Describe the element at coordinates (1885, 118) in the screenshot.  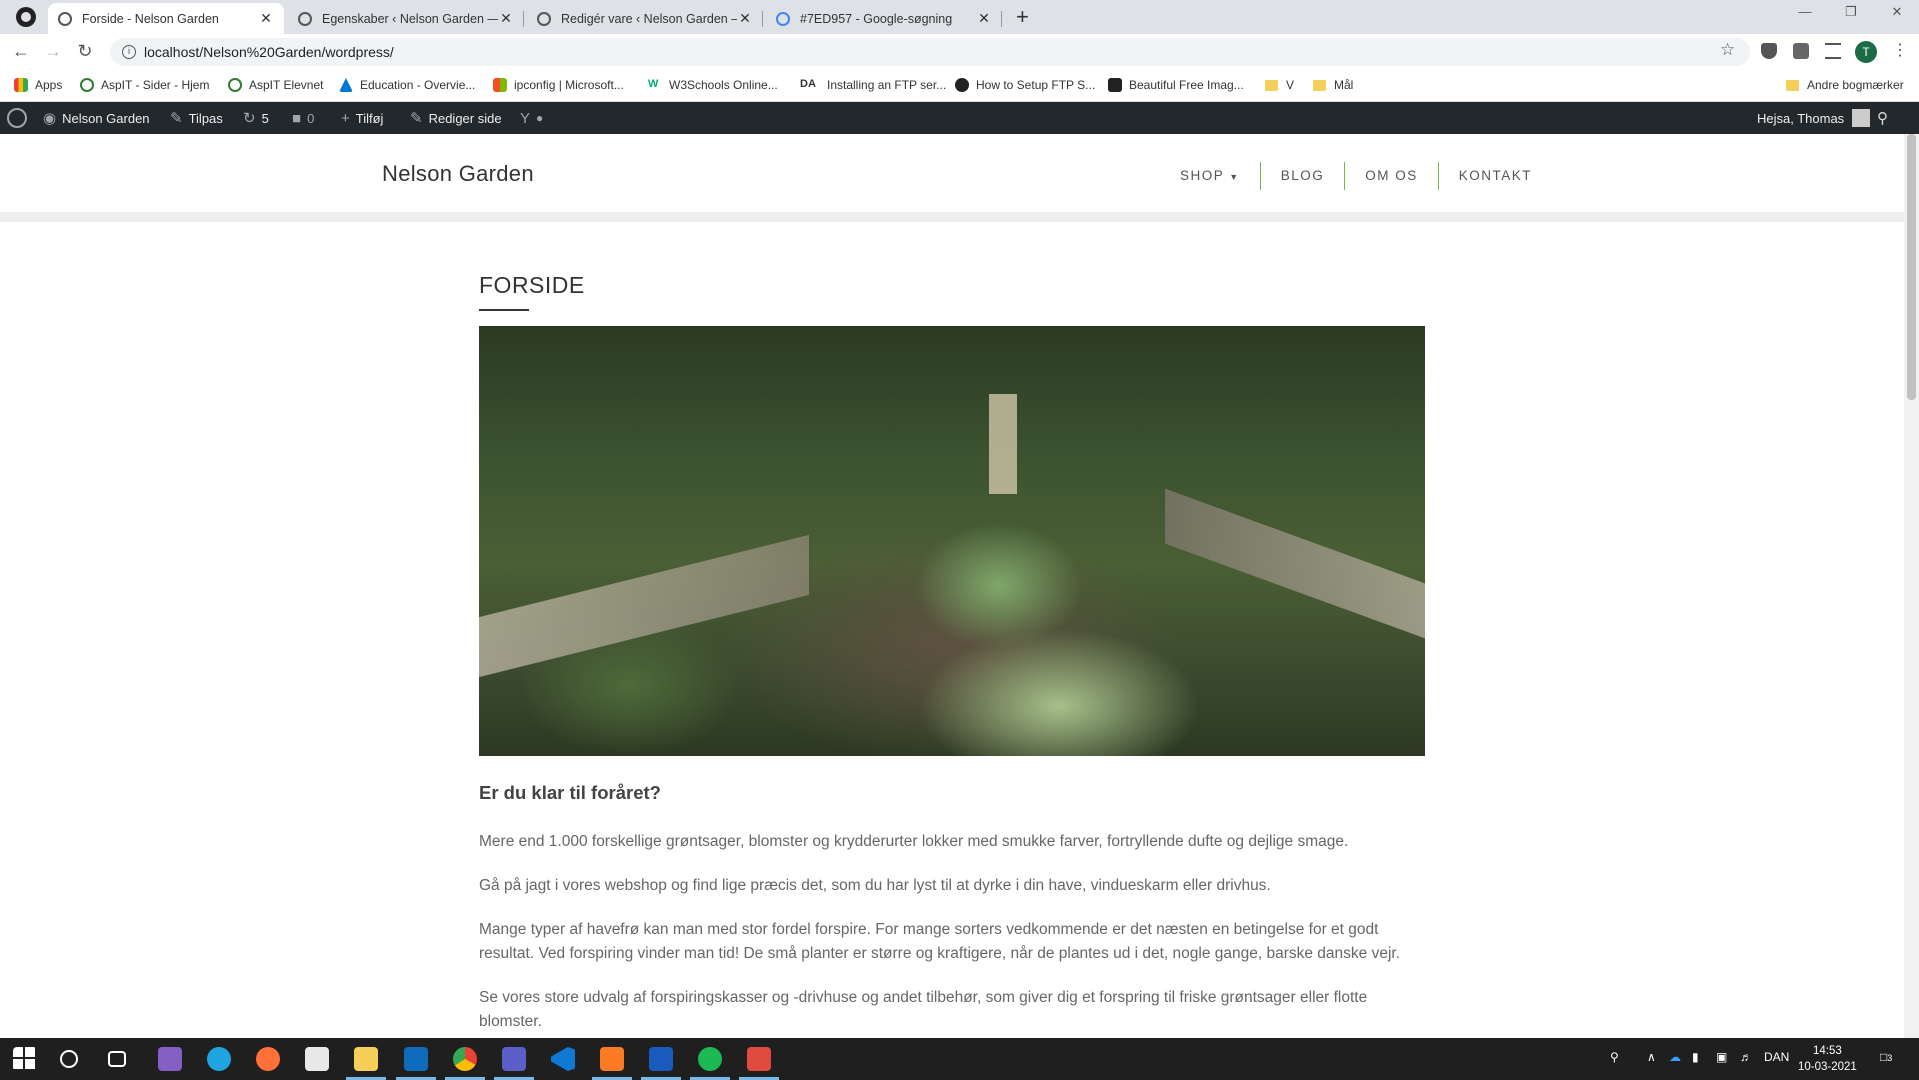
I see `admin-search-icon: ⚲` at that location.